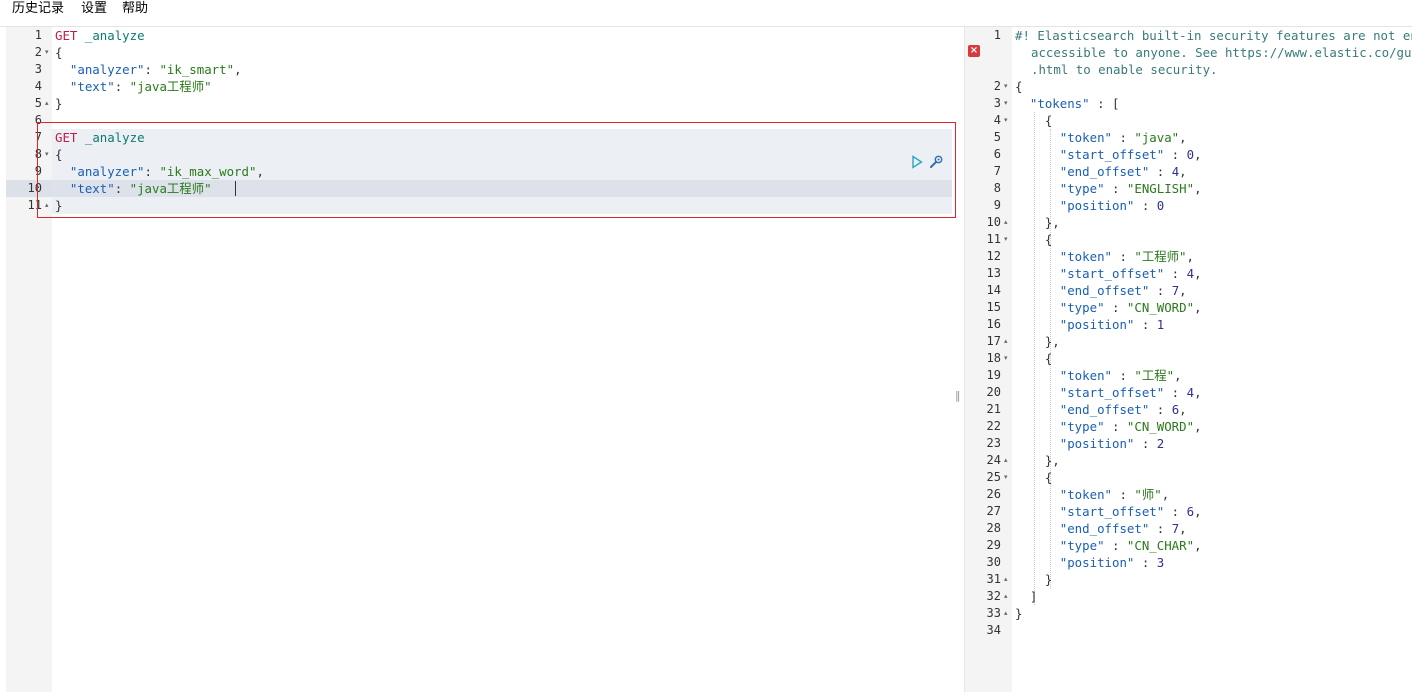 This screenshot has width=1412, height=692. Describe the element at coordinates (496, 170) in the screenshot. I see `selected-request-outline` at that location.